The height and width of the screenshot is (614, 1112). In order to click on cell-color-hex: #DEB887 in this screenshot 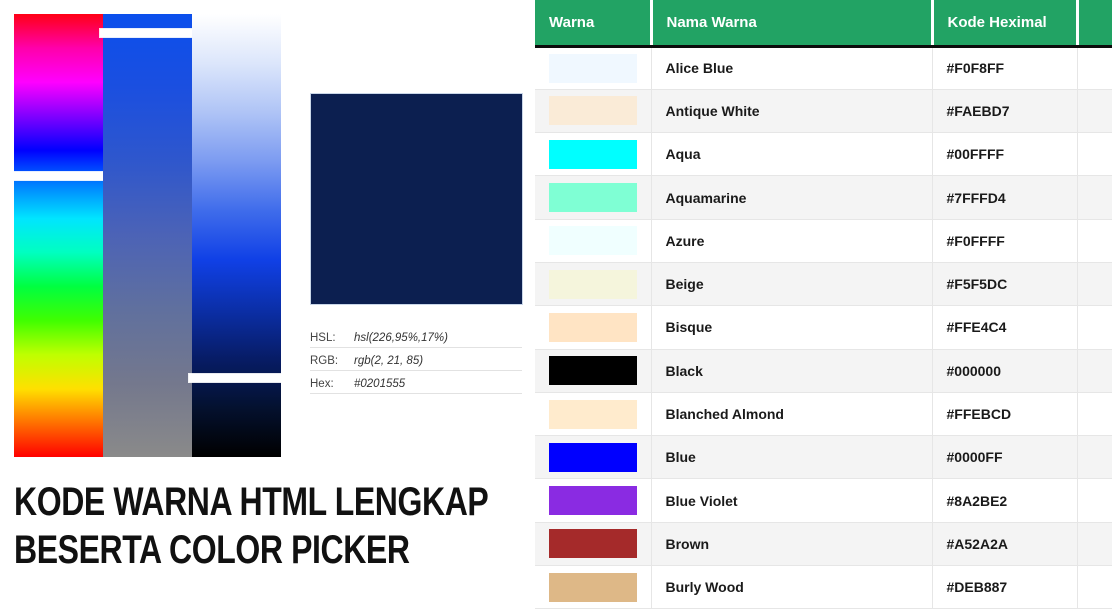, I will do `click(1005, 587)`.